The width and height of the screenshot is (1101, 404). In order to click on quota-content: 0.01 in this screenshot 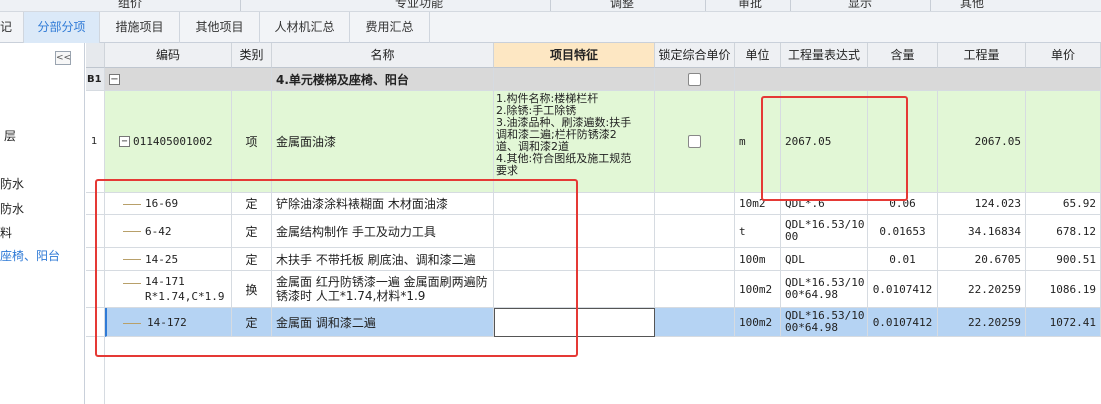, I will do `click(903, 259)`.